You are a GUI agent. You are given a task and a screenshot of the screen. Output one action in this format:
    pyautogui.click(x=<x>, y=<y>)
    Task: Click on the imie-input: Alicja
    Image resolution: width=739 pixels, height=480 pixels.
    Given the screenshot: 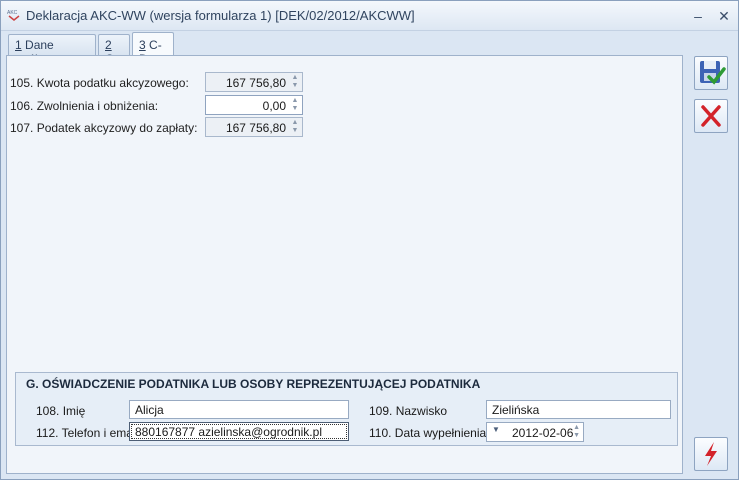 What is the action you would take?
    pyautogui.click(x=239, y=409)
    